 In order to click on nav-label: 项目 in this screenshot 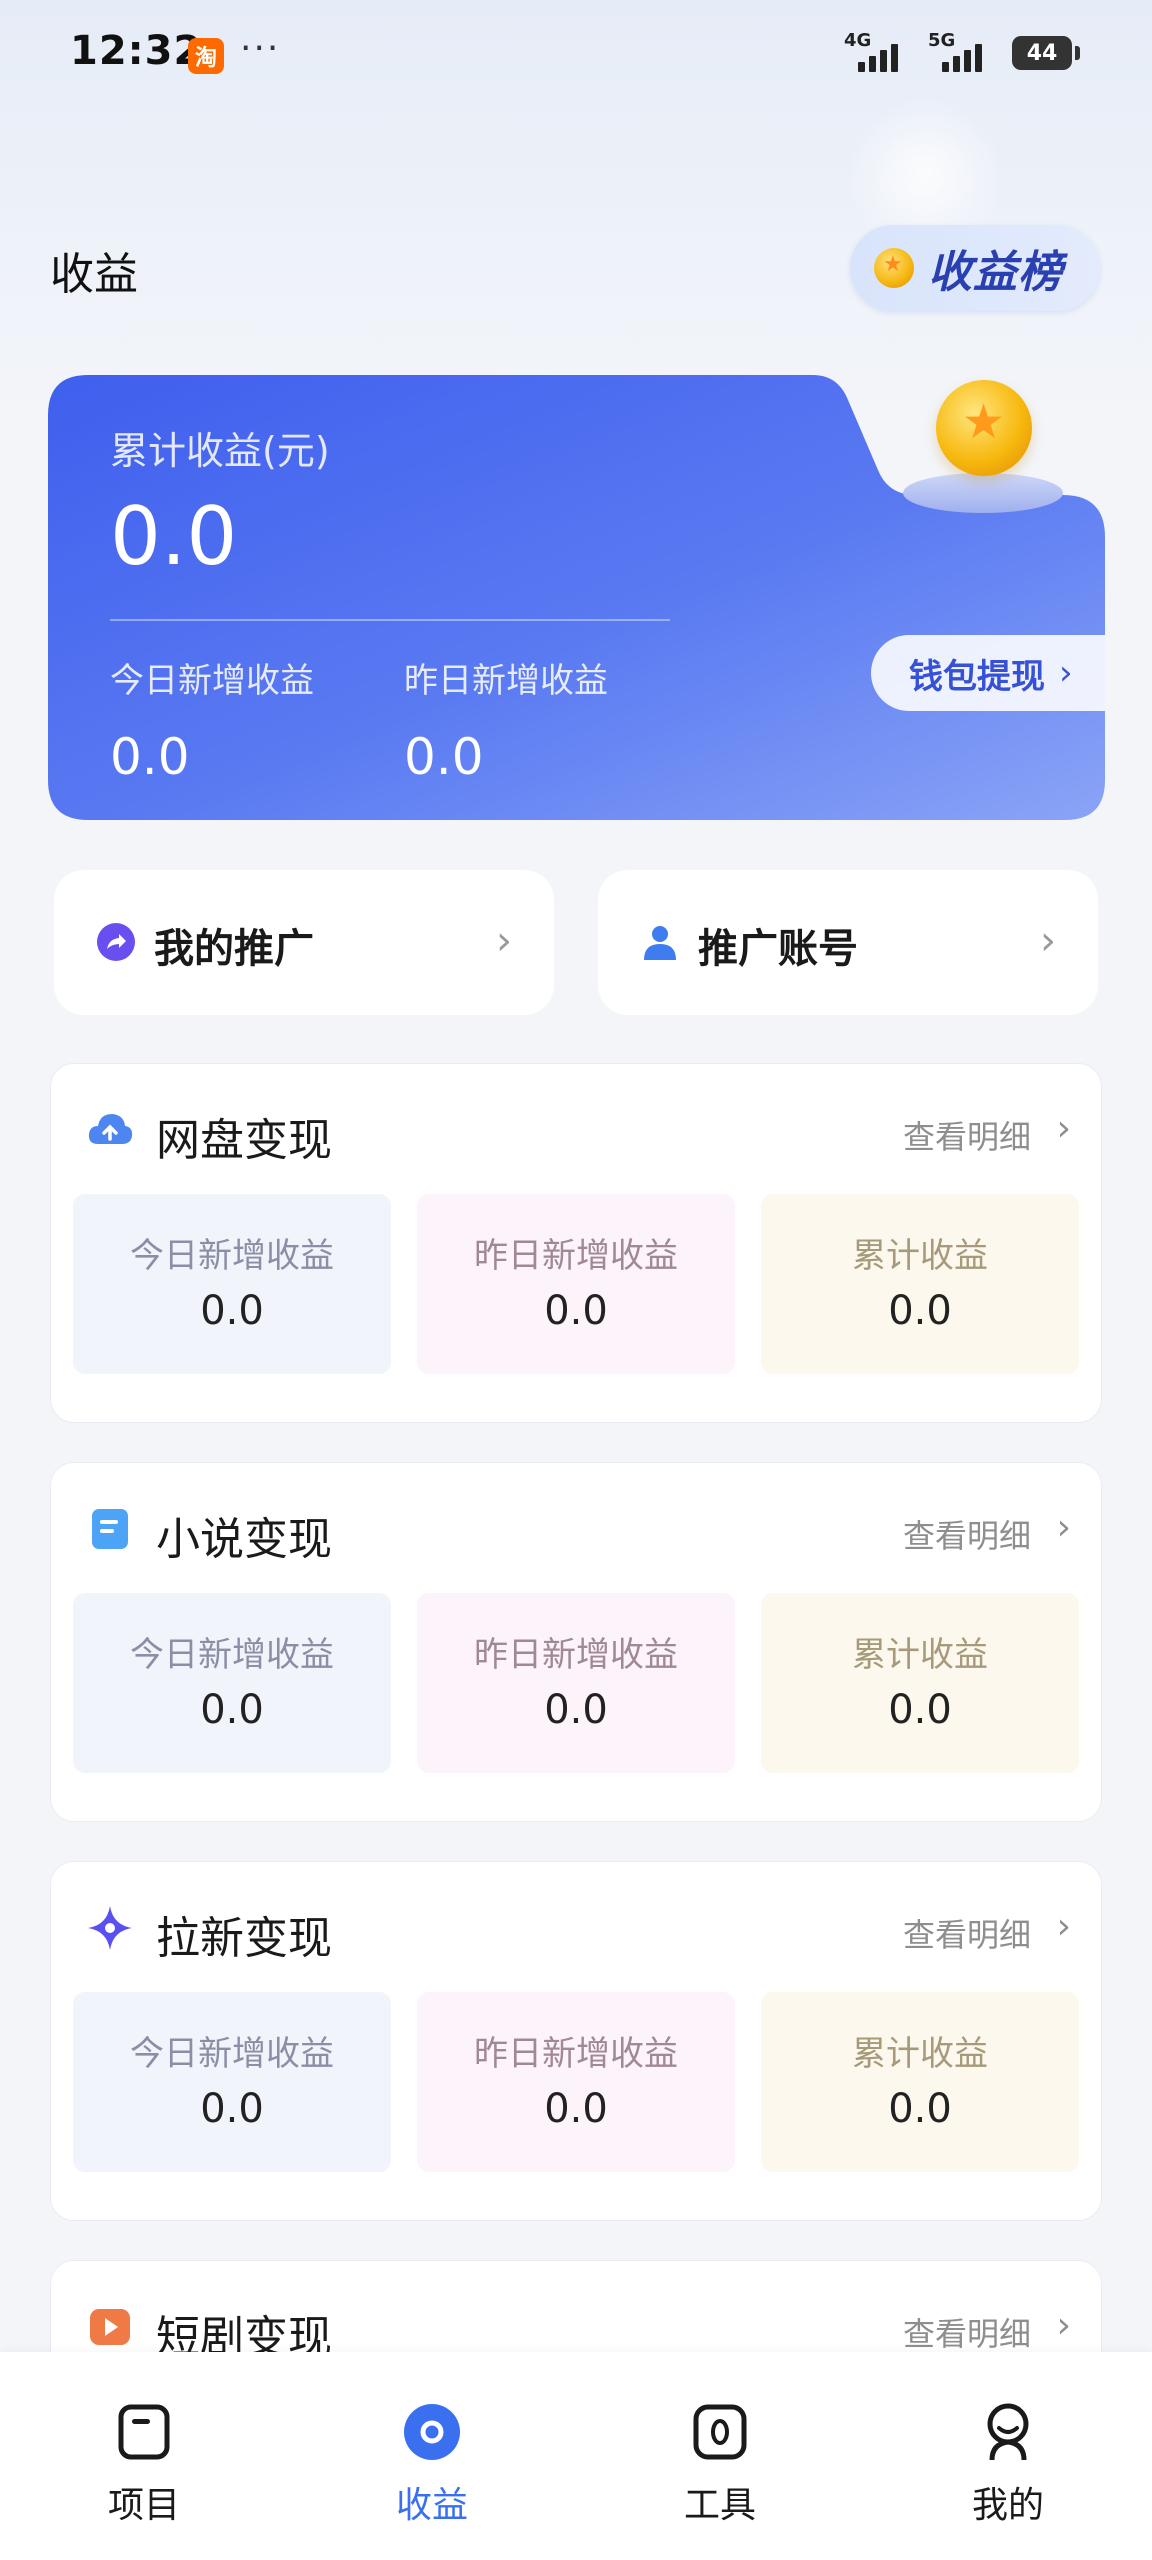, I will do `click(143, 2505)`.